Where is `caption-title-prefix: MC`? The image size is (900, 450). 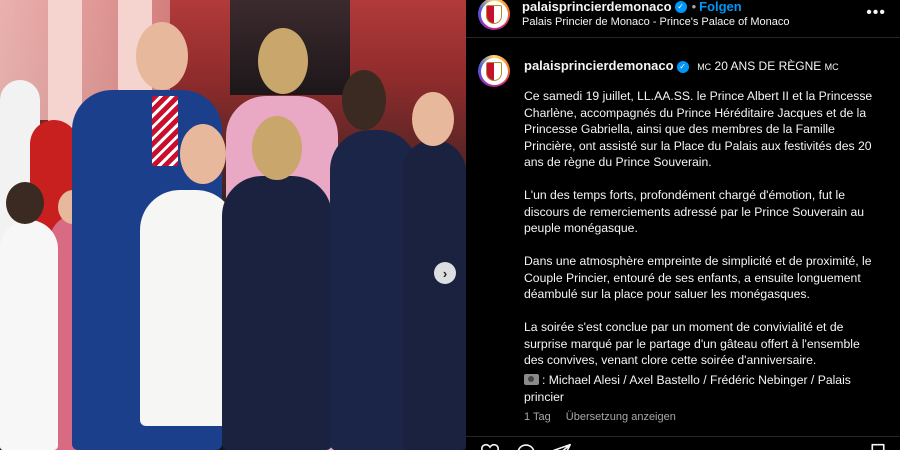 caption-title-prefix: MC is located at coordinates (704, 67).